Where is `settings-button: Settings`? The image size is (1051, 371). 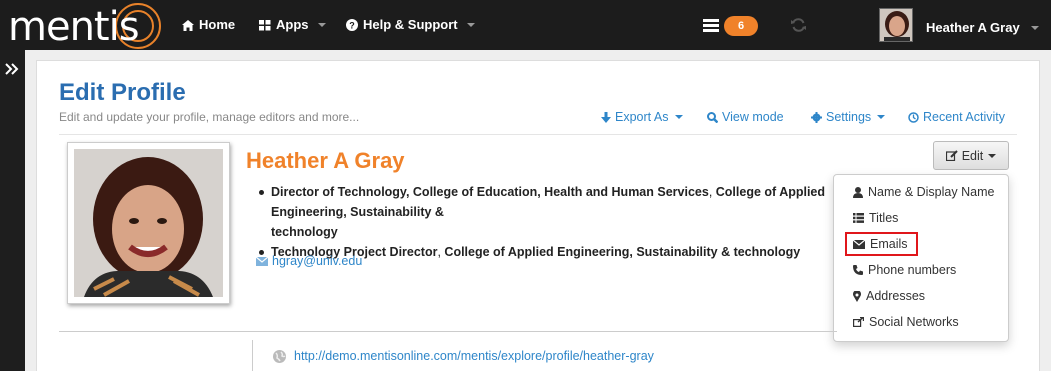
settings-button: Settings is located at coordinates (848, 117).